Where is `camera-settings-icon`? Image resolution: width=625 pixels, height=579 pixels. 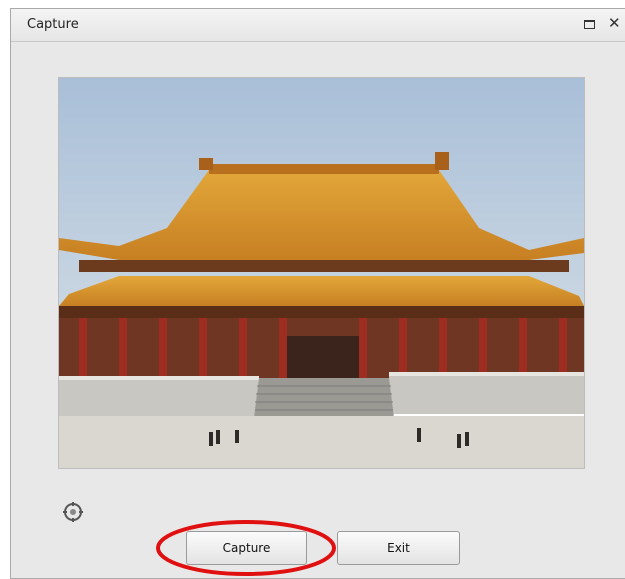
camera-settings-icon is located at coordinates (73, 512).